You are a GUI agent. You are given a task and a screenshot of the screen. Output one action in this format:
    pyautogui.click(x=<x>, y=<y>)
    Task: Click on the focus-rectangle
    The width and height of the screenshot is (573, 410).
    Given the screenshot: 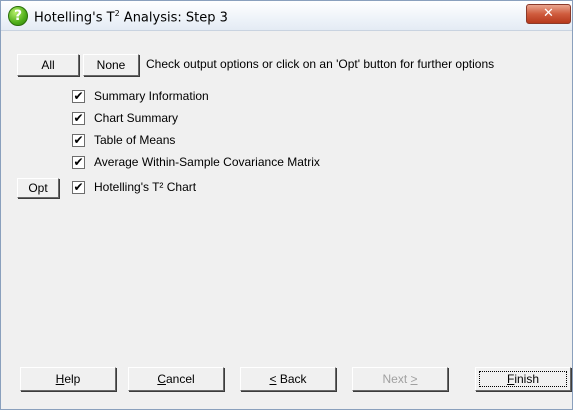 What is the action you would take?
    pyautogui.click(x=523, y=379)
    